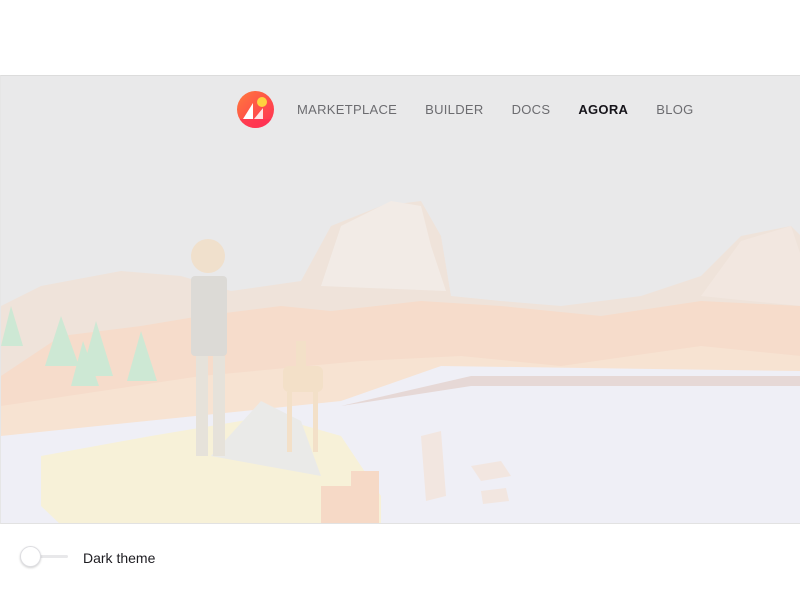 The image size is (800, 600). I want to click on nav-link-docs: DOCS, so click(531, 109).